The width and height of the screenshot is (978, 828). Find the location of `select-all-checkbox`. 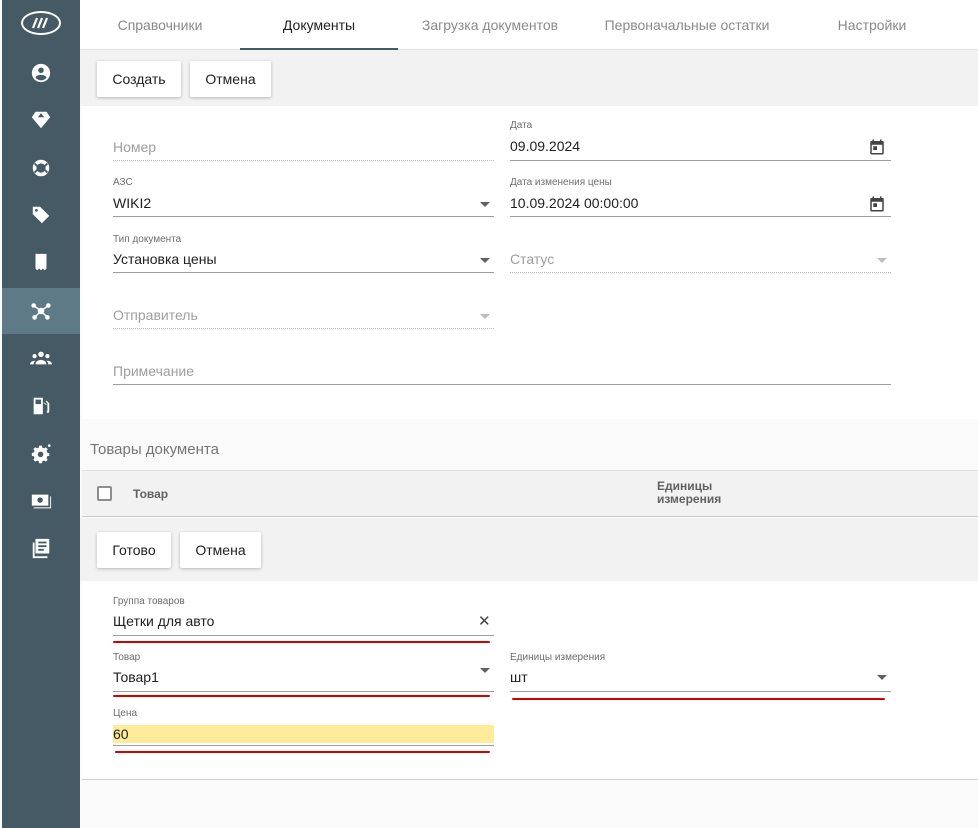

select-all-checkbox is located at coordinates (104, 493).